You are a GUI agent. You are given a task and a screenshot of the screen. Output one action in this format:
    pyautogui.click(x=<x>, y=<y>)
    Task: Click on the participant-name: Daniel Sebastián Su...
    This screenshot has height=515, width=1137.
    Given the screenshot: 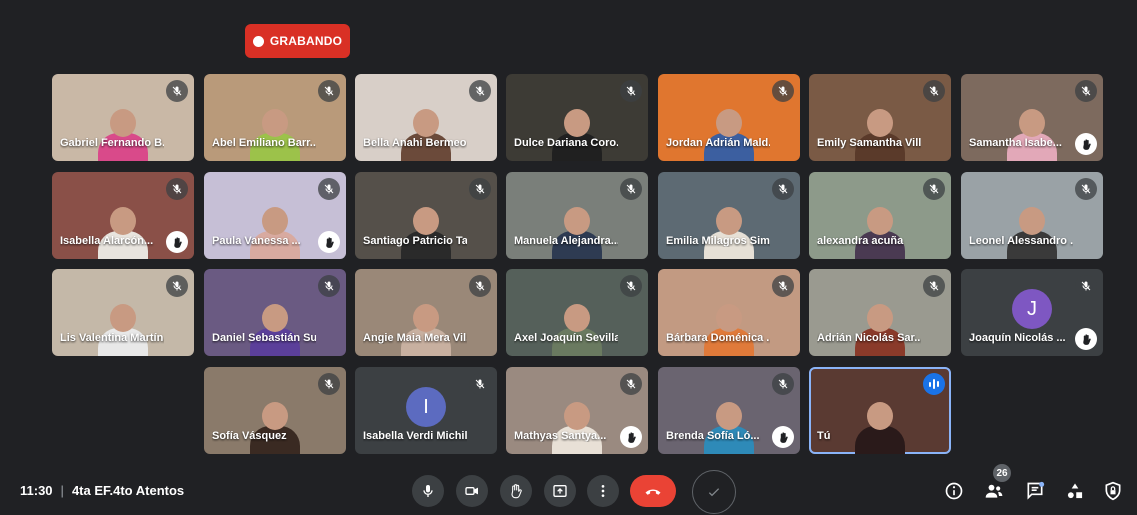 What is the action you would take?
    pyautogui.click(x=264, y=338)
    